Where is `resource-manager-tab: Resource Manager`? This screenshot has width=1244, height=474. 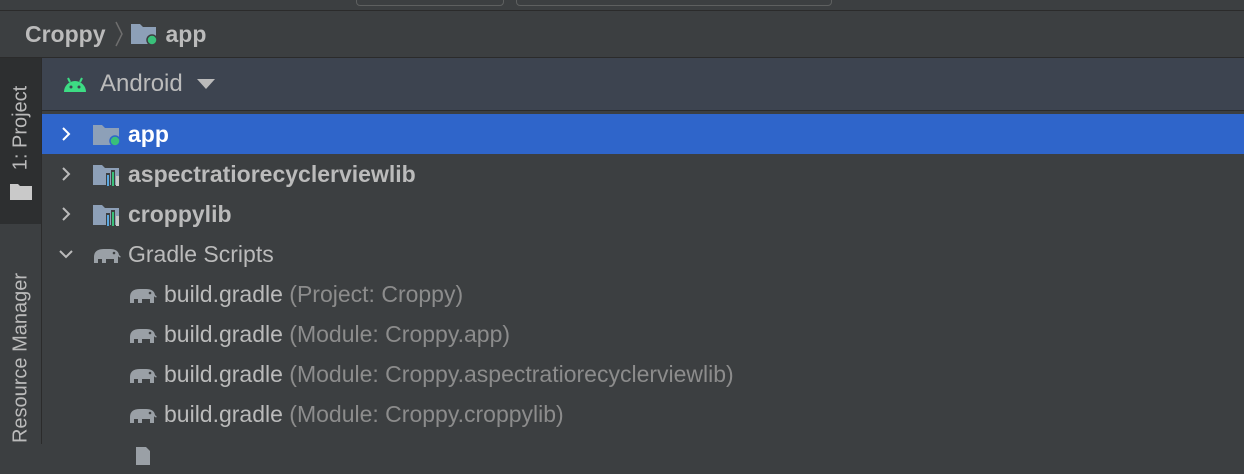 resource-manager-tab: Resource Manager is located at coordinates (20, 346).